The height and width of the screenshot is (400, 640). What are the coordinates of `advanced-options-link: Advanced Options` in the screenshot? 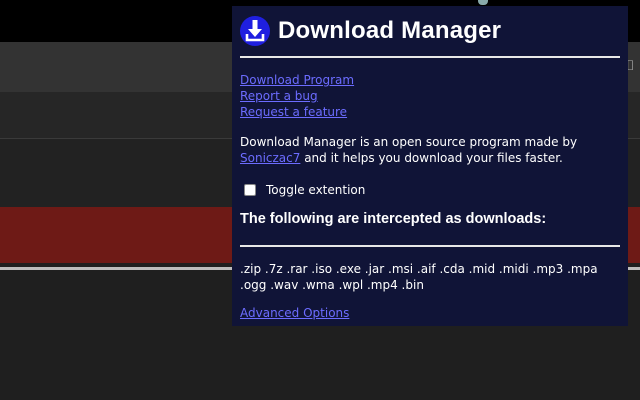 It's located at (294, 313).